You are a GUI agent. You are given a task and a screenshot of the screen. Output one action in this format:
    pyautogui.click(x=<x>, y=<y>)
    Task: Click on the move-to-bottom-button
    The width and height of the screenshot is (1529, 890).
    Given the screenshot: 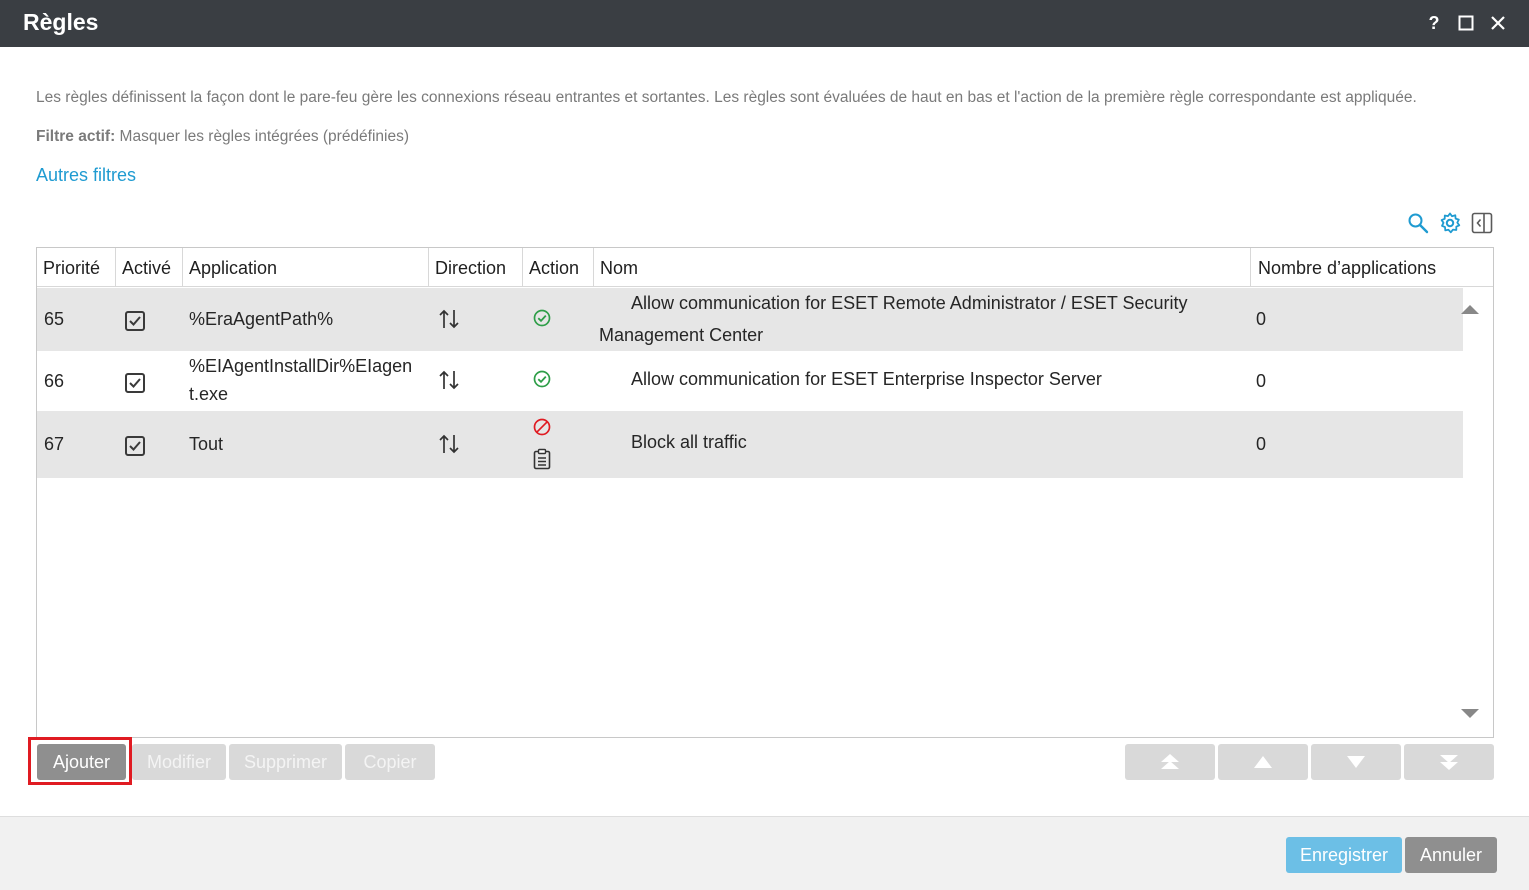 What is the action you would take?
    pyautogui.click(x=1449, y=762)
    